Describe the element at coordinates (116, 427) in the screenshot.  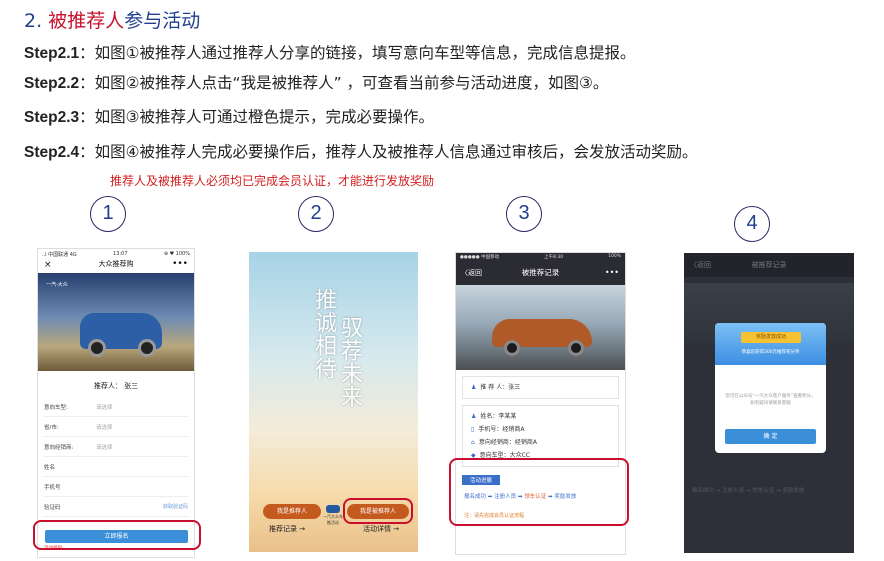
I see `field-province: 省/市: 请选择` at that location.